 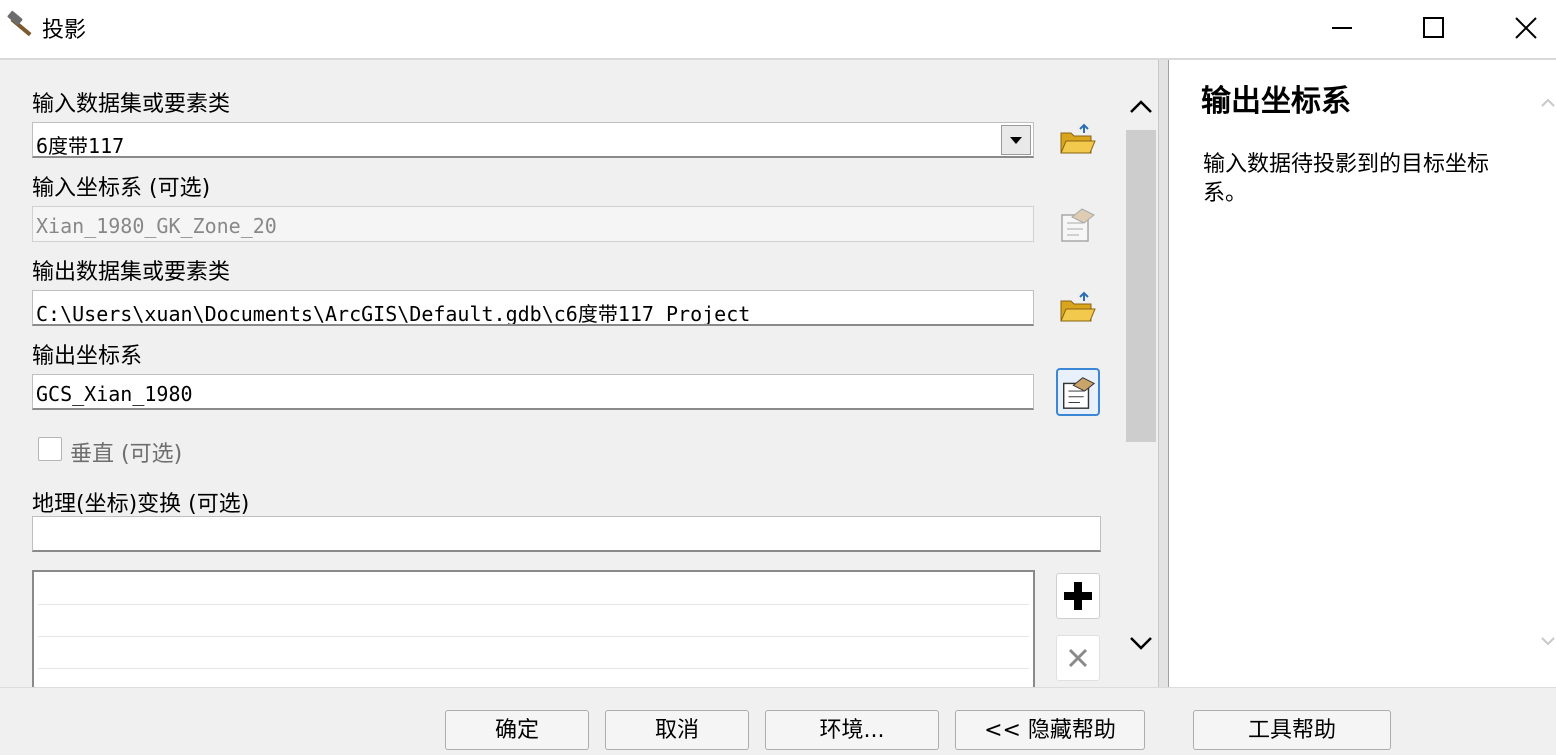 I want to click on input-cs-properties-button, so click(x=1077, y=224).